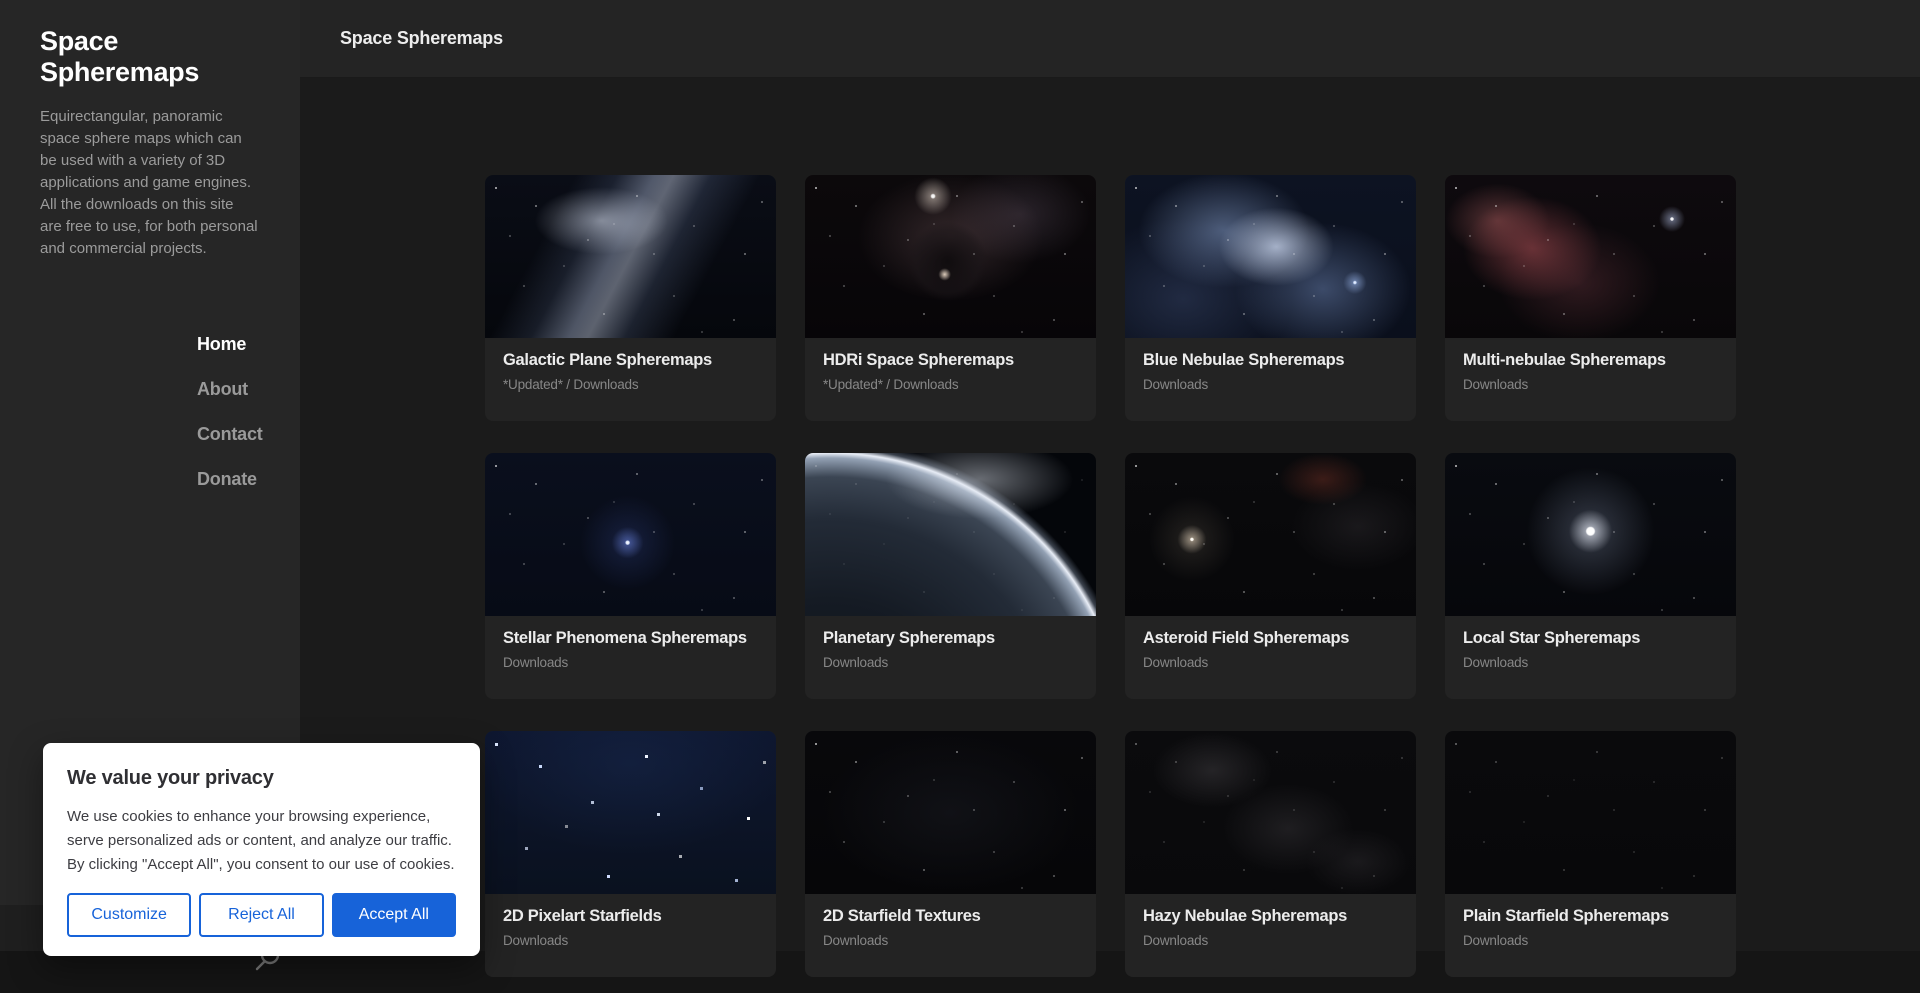 This screenshot has height=993, width=1920. What do you see at coordinates (421, 38) in the screenshot?
I see `topbar-title: Space Spheremaps` at bounding box center [421, 38].